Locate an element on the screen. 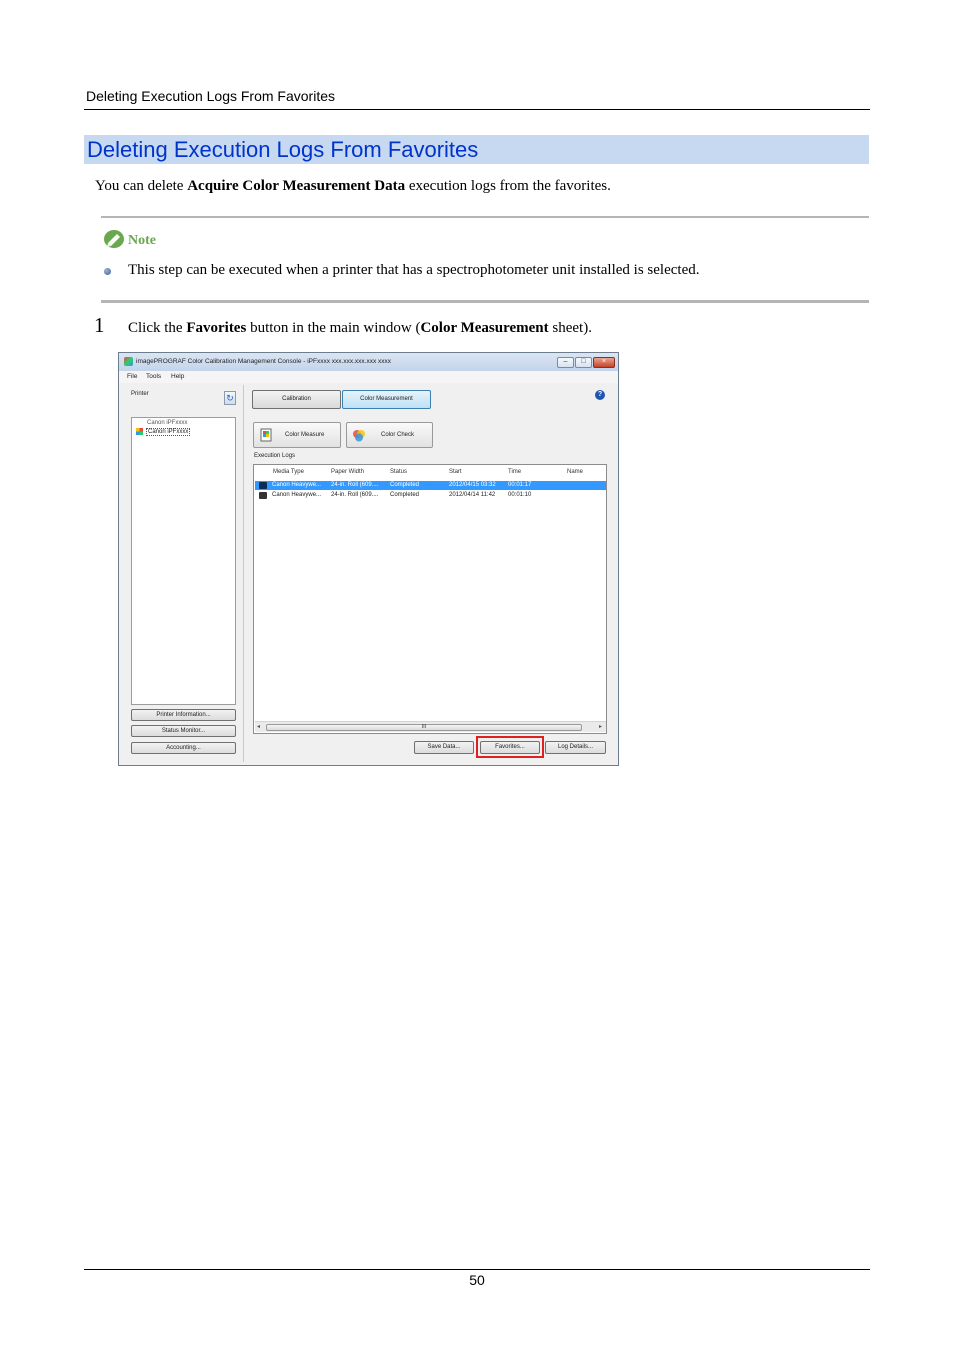  menu-help: Help is located at coordinates (177, 376).